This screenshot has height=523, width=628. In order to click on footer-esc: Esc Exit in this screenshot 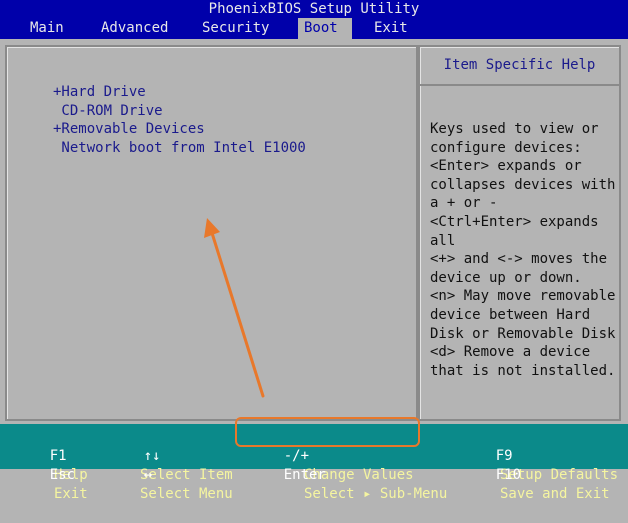, I will do `click(52, 474)`.